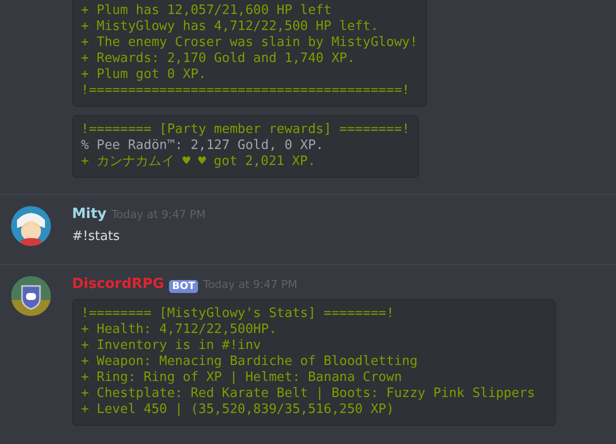 The image size is (616, 444). I want to click on code-line: % Pee Radön™: 2,127 Gold, 0 XP., so click(203, 146).